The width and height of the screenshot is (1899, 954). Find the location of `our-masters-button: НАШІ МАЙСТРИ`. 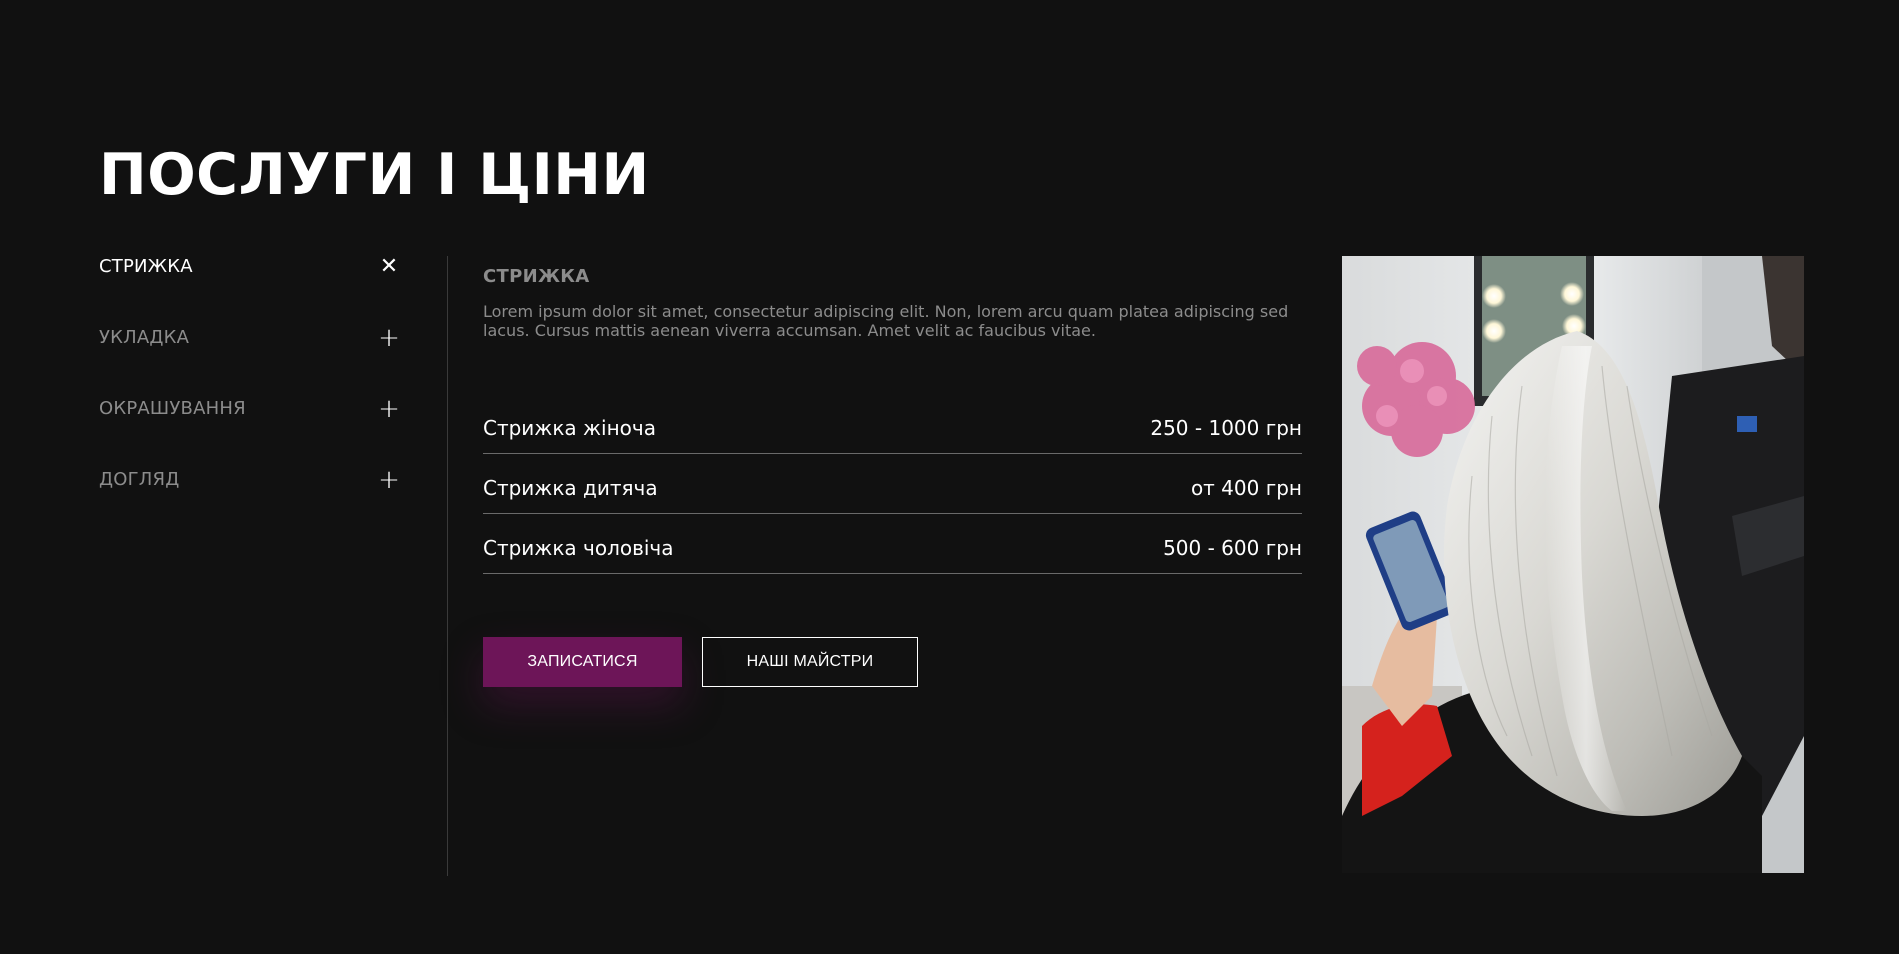

our-masters-button: НАШІ МАЙСТРИ is located at coordinates (810, 662).